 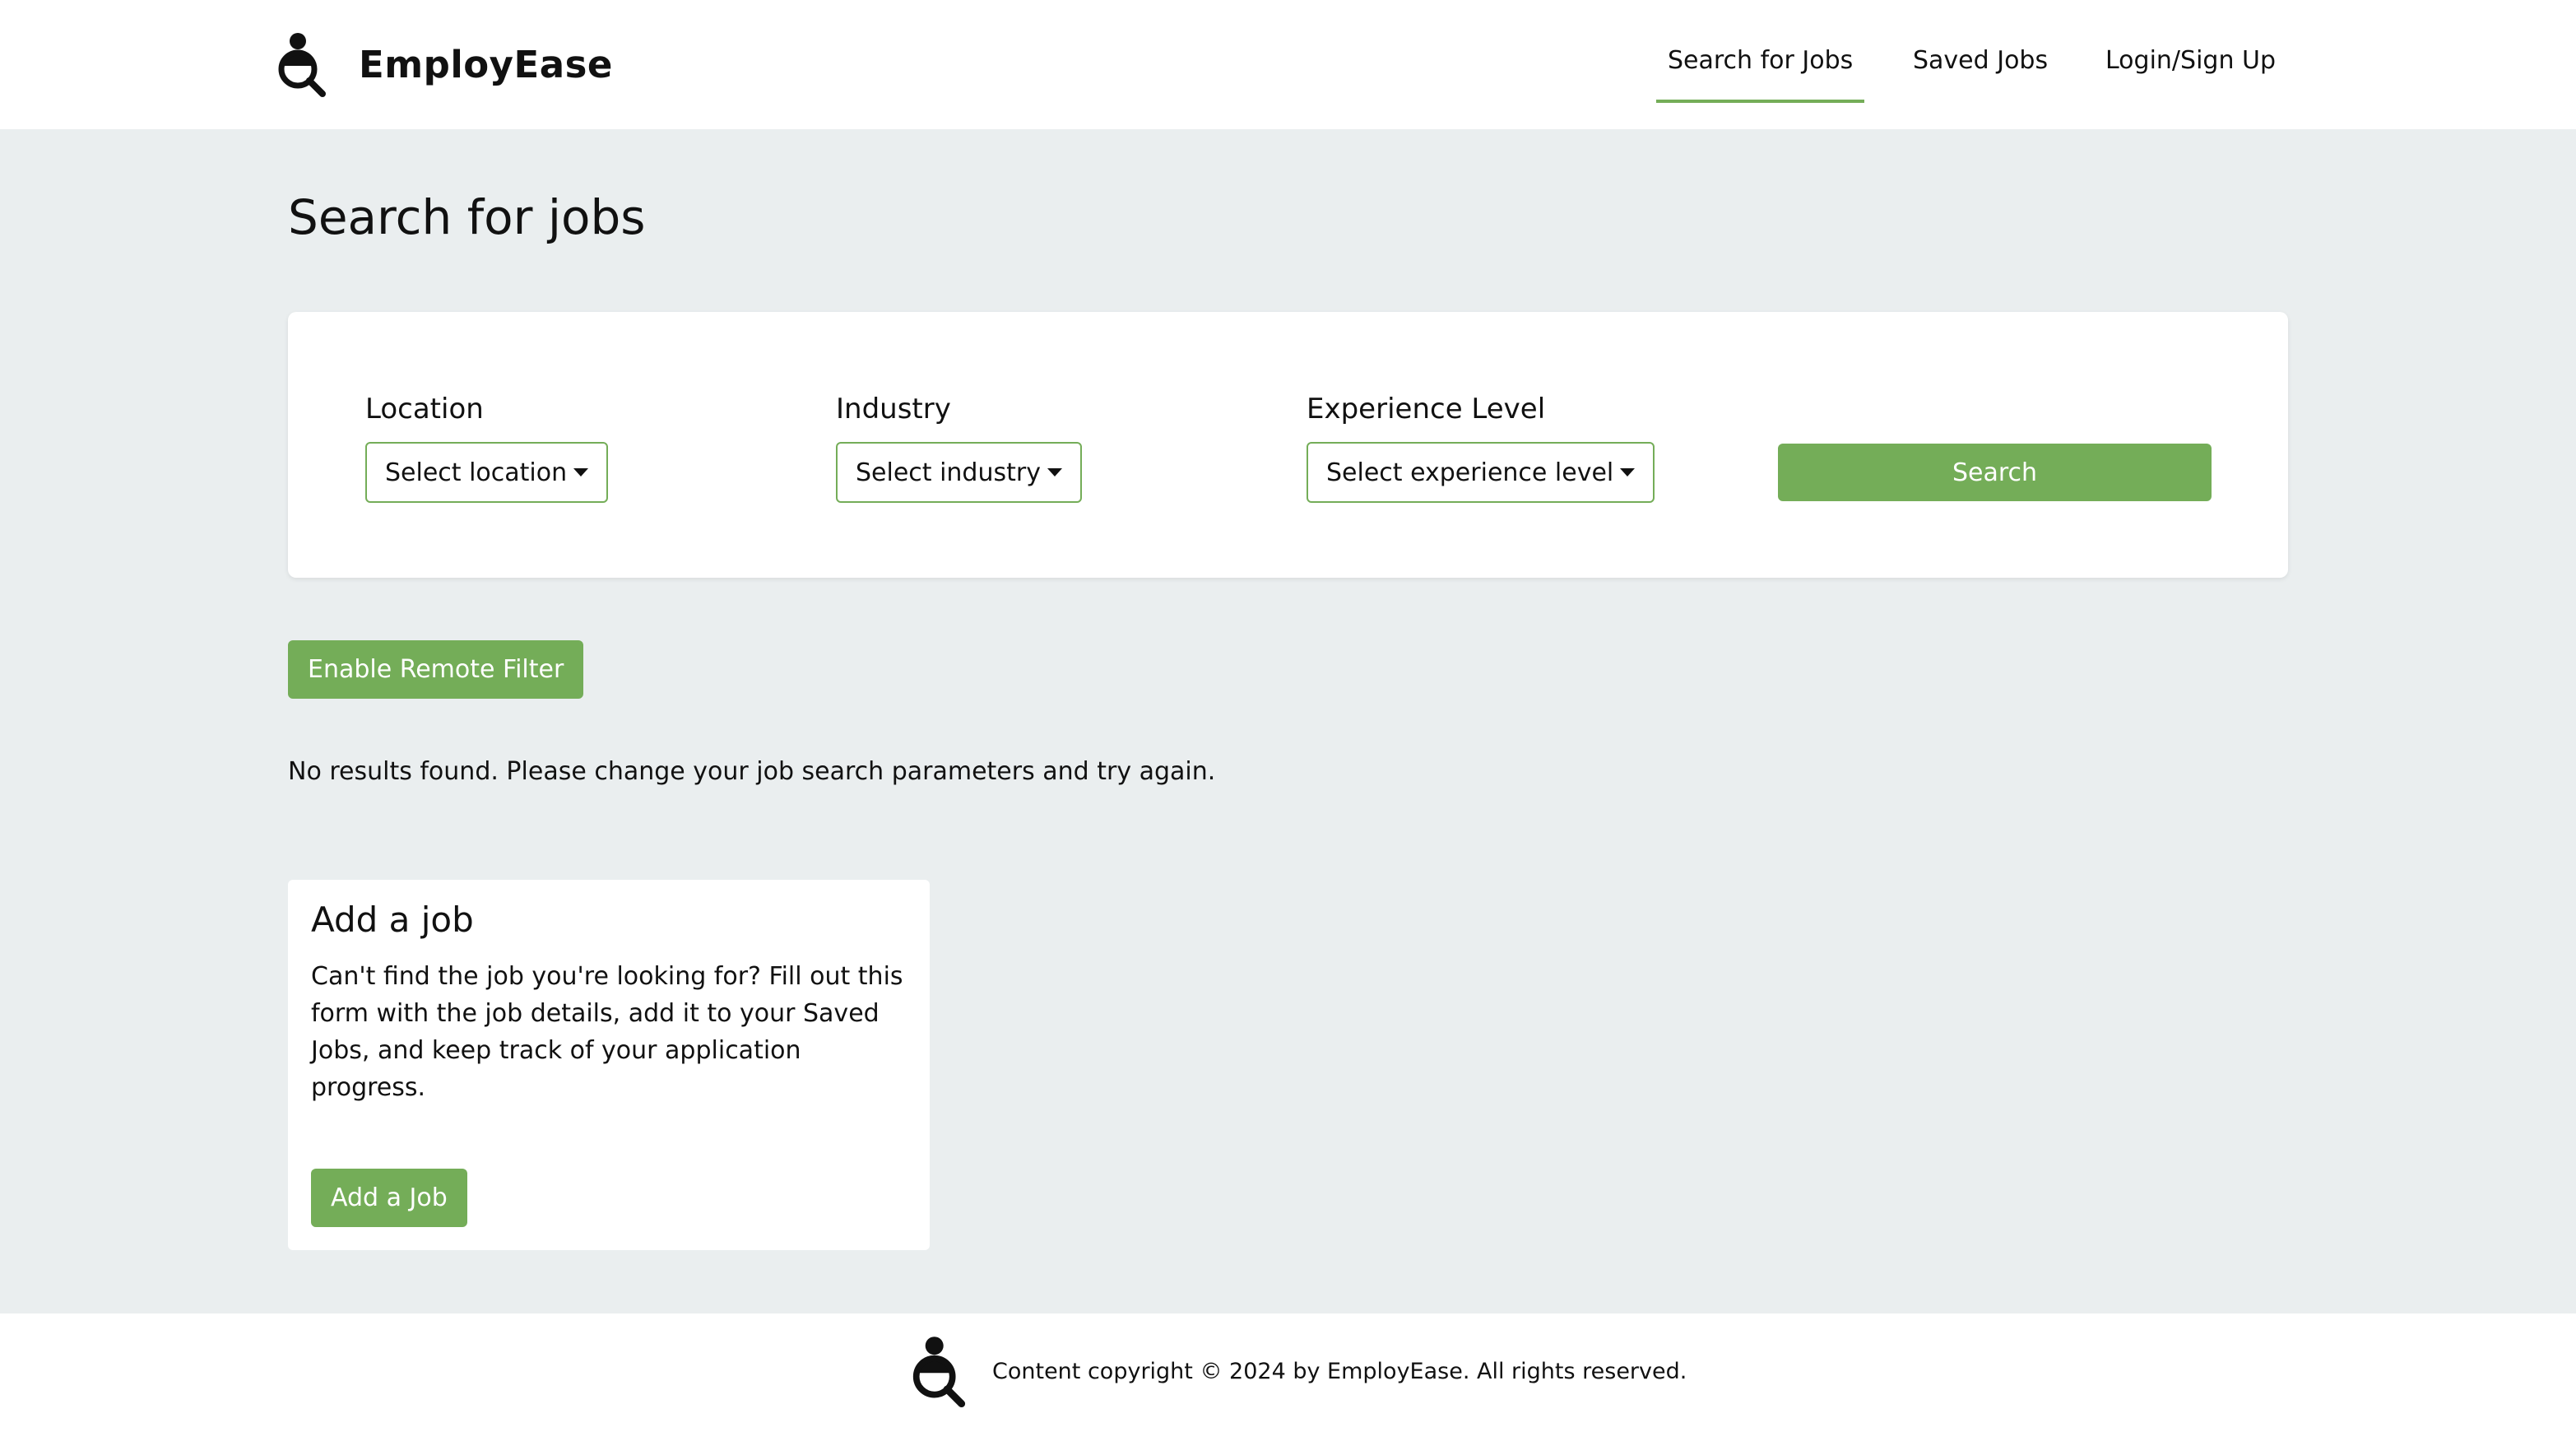 I want to click on job-search-logo-icon, so click(x=939, y=1372).